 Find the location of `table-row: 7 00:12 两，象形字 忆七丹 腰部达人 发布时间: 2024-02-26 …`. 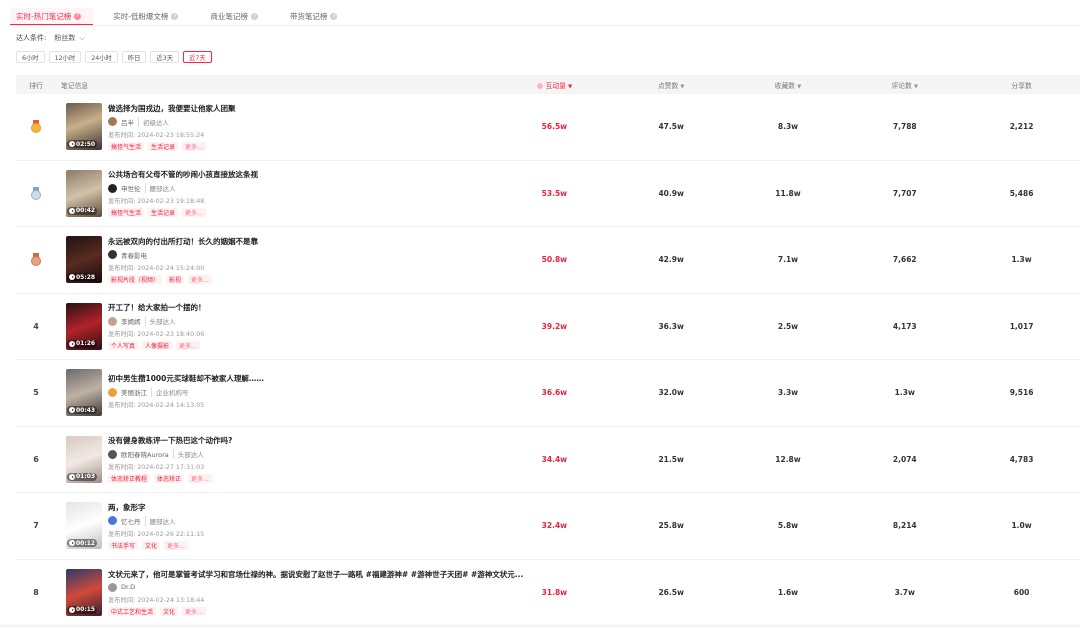

table-row: 7 00:12 两，象形字 忆七丹 腰部达人 发布时间: 2024-02-26 … is located at coordinates (548, 526).